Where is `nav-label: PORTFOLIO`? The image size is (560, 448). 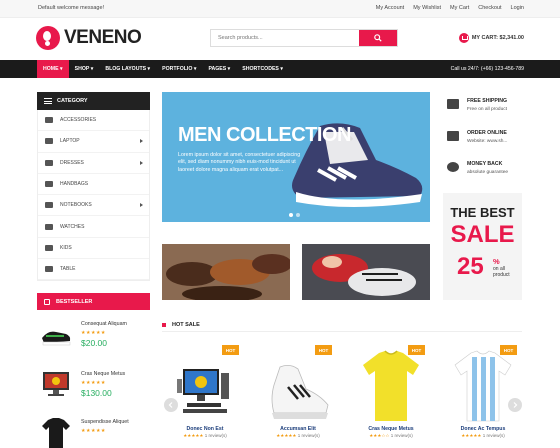 nav-label: PORTFOLIO is located at coordinates (177, 69).